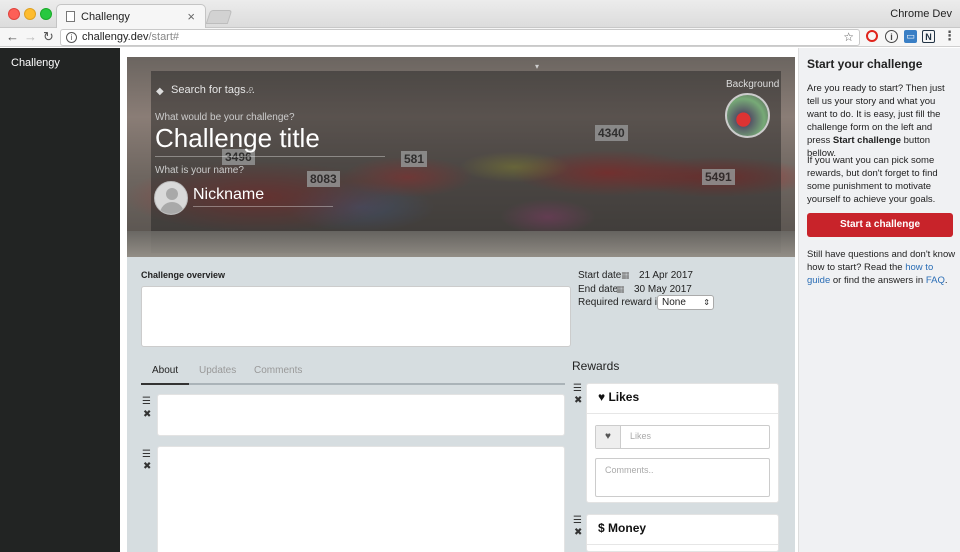  Describe the element at coordinates (480, 14) in the screenshot. I see `browser-titlebar: Challengy × Chrome Dev` at that location.